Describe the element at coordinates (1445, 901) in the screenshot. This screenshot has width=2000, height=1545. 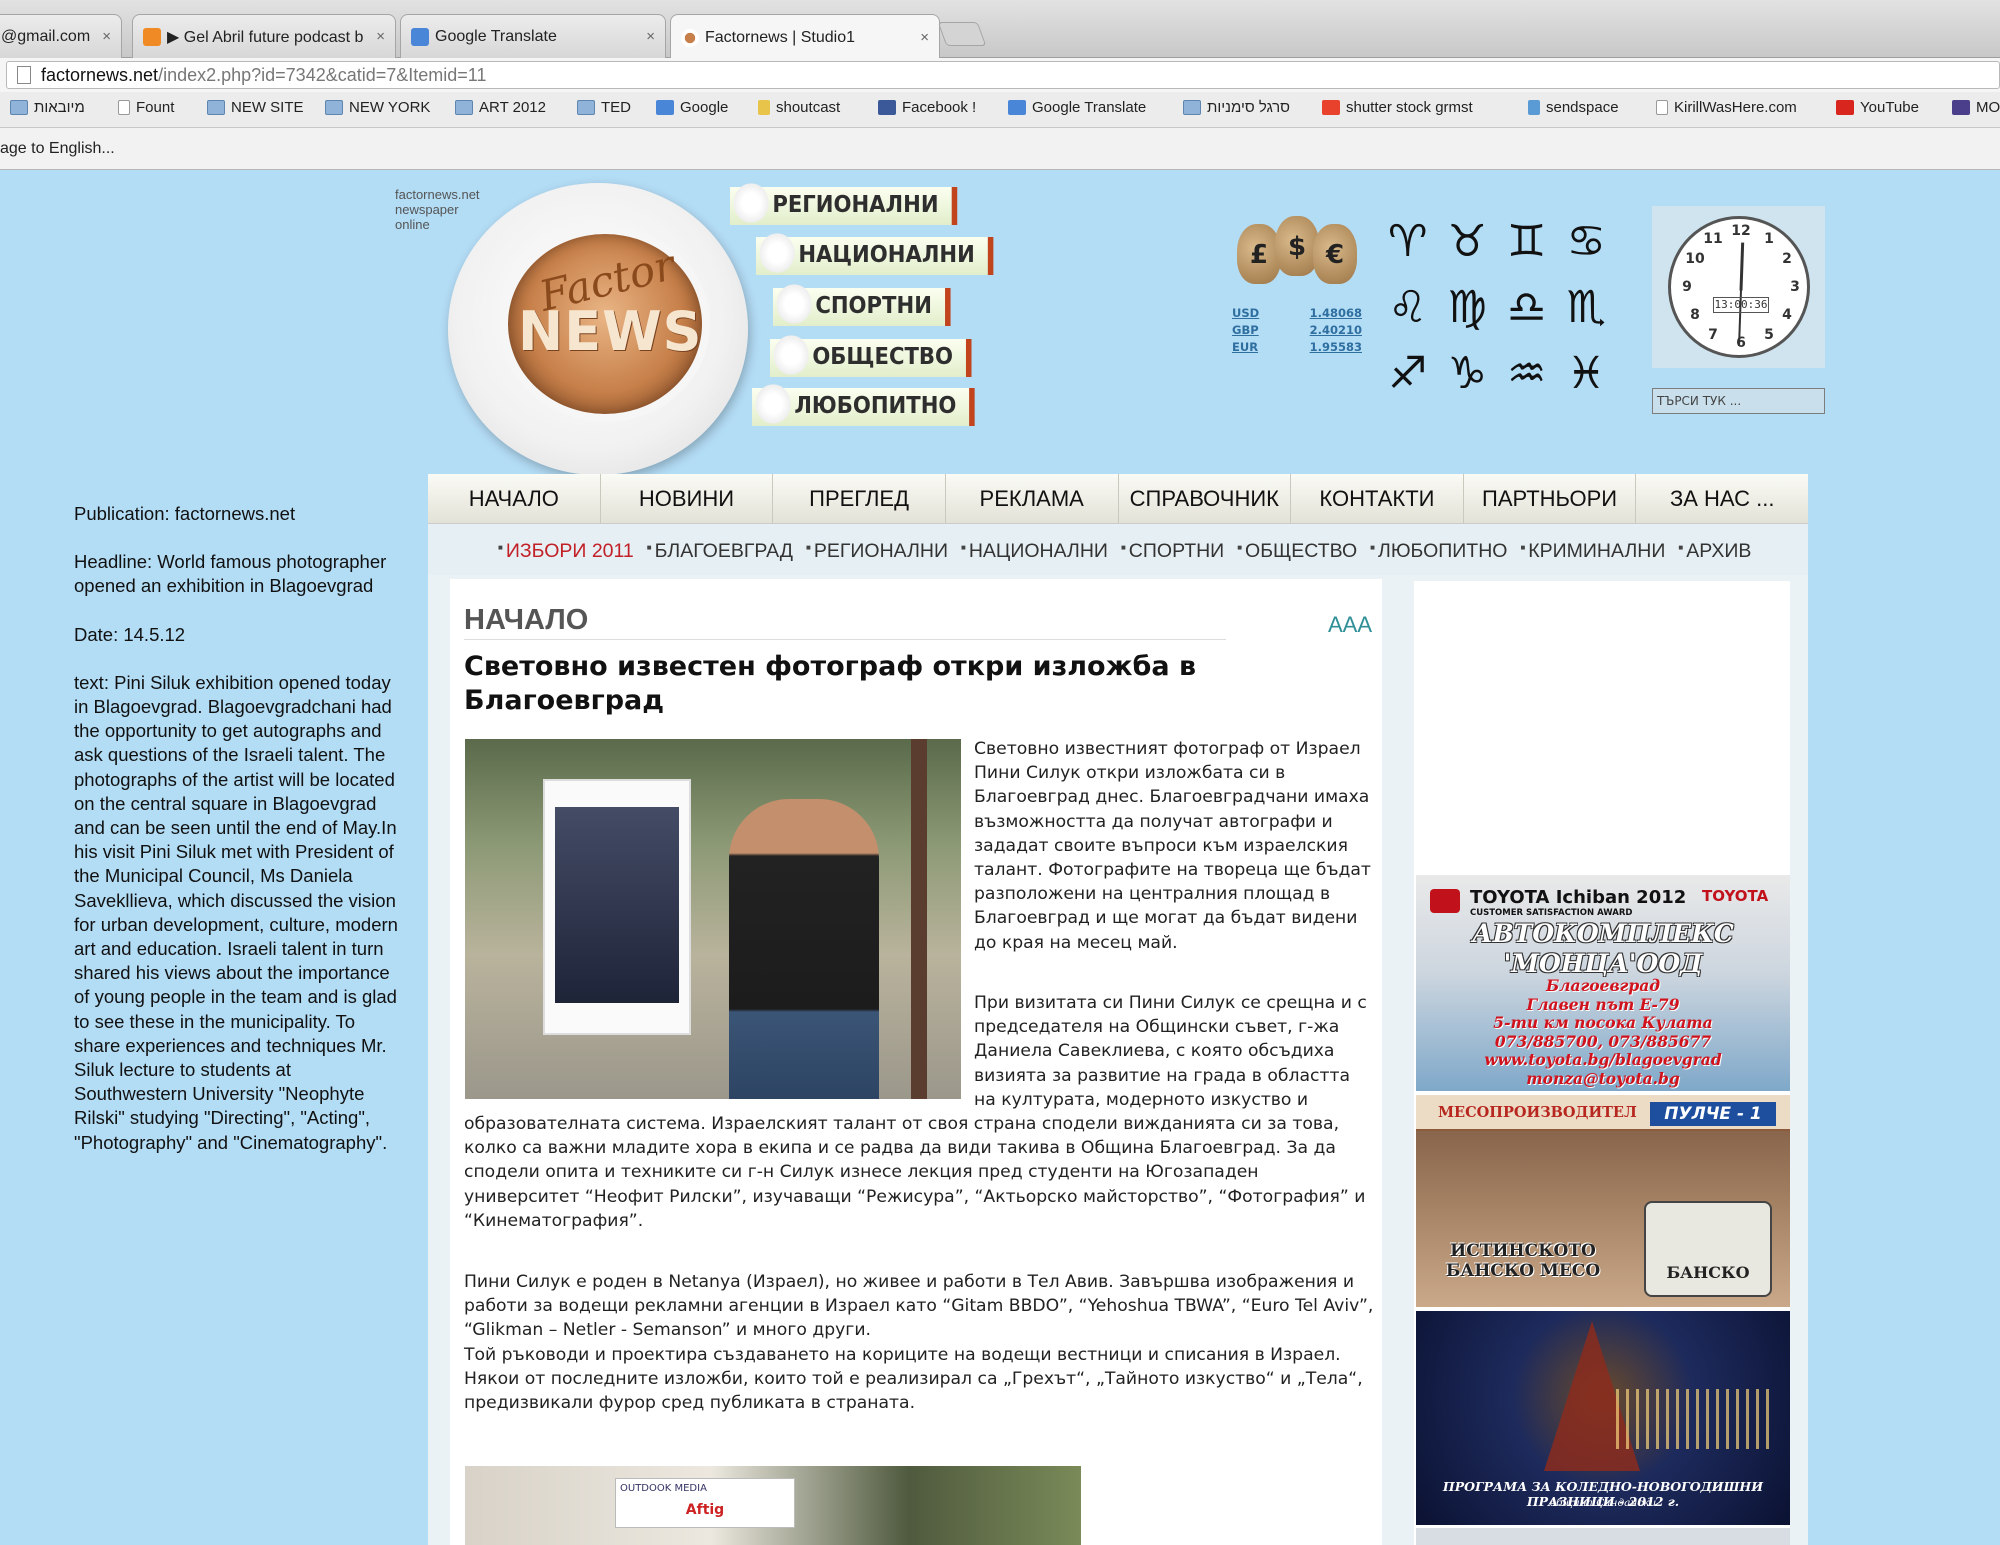
I see `toyota-logo-icon` at that location.